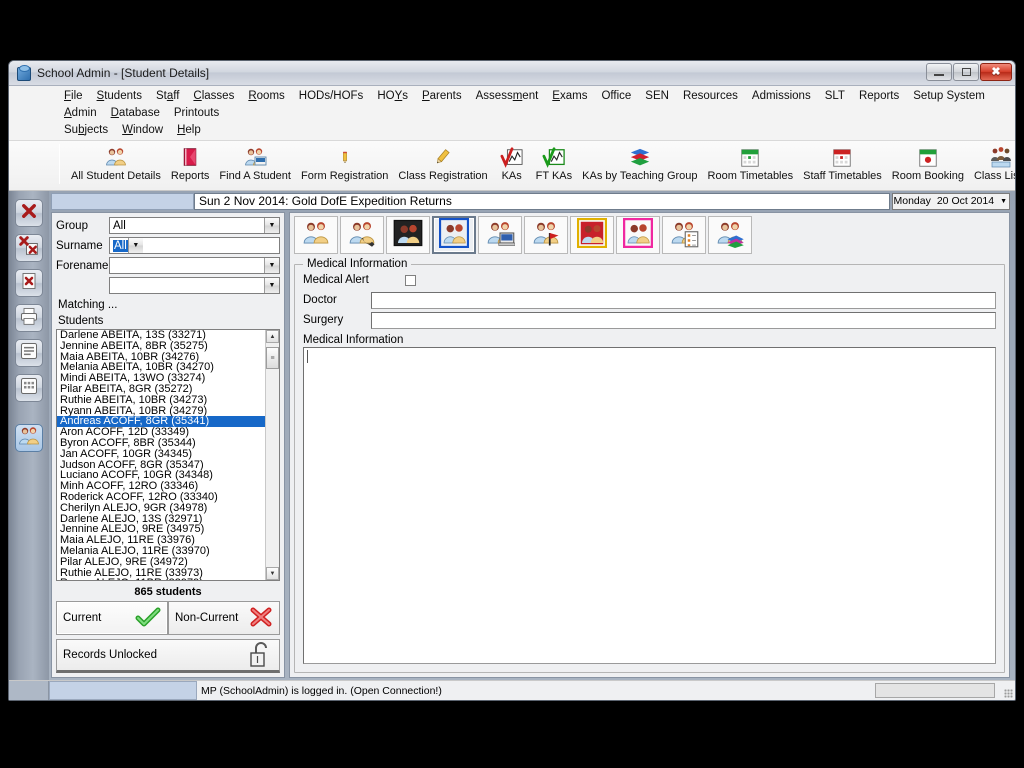  I want to click on student-list-item: Darlene ALEJO, 13S (32971), so click(161, 519).